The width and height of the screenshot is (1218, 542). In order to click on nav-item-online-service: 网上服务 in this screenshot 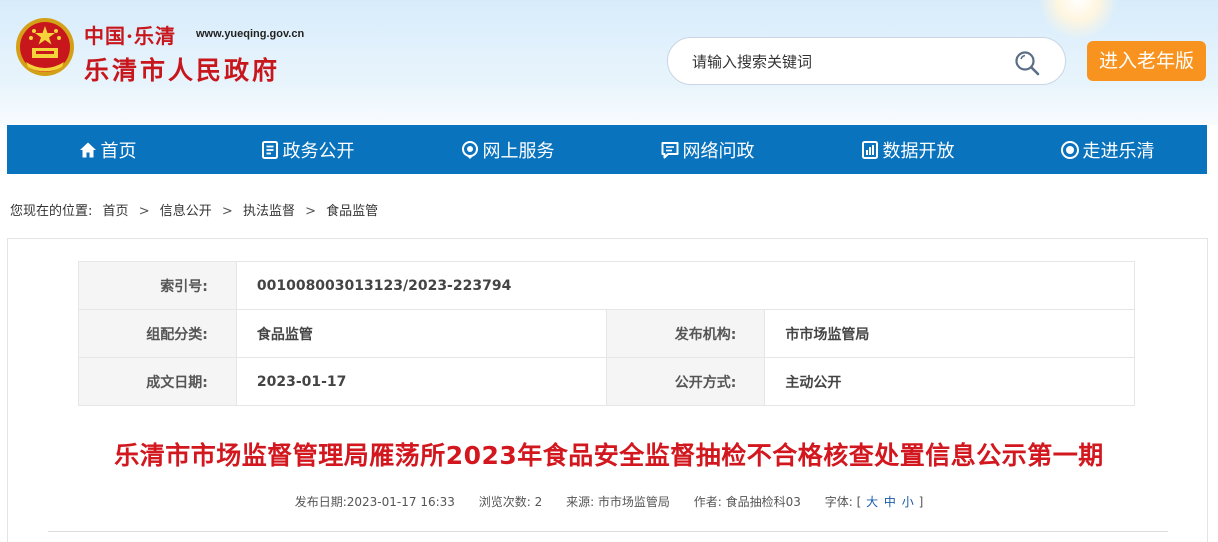, I will do `click(507, 149)`.